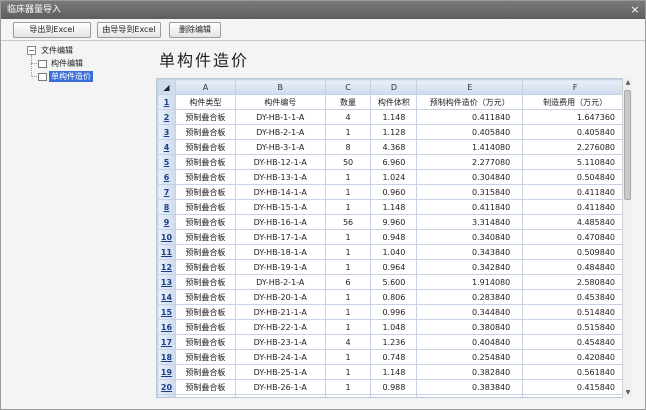 This screenshot has height=410, width=646. I want to click on table-cell: DY-HB-22-1-A, so click(280, 327).